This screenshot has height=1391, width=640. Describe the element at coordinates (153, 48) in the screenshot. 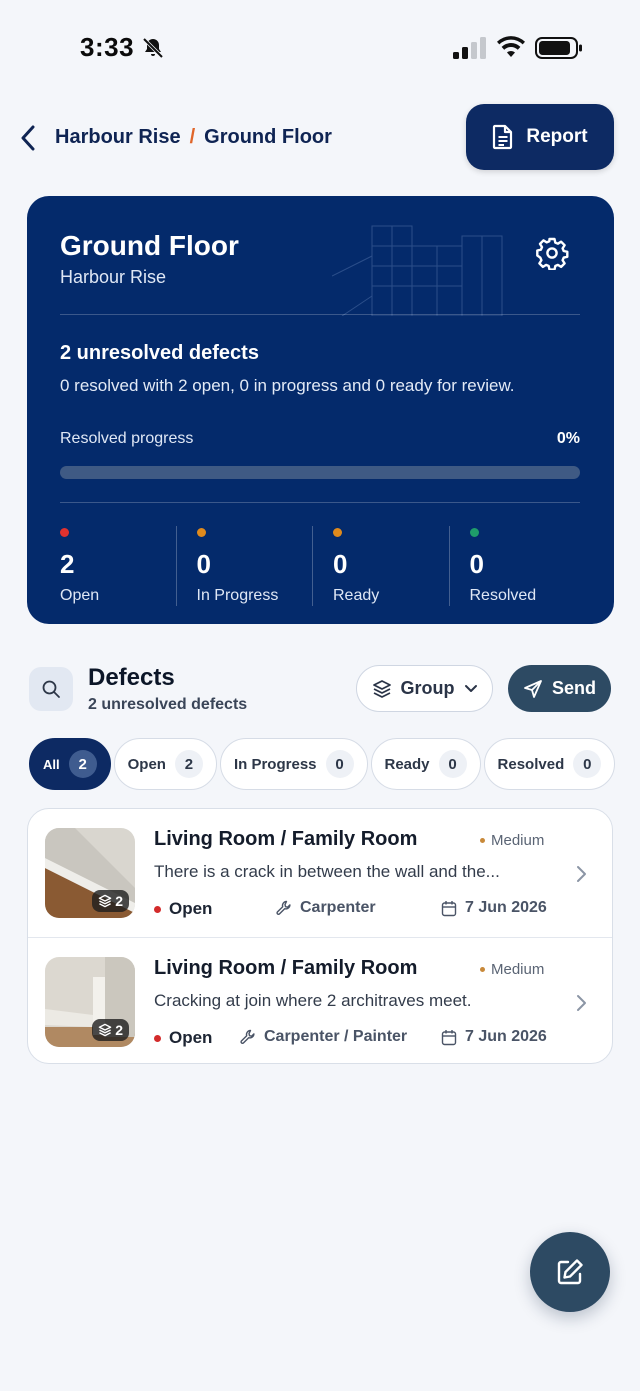

I see `bell-slash-icon` at that location.